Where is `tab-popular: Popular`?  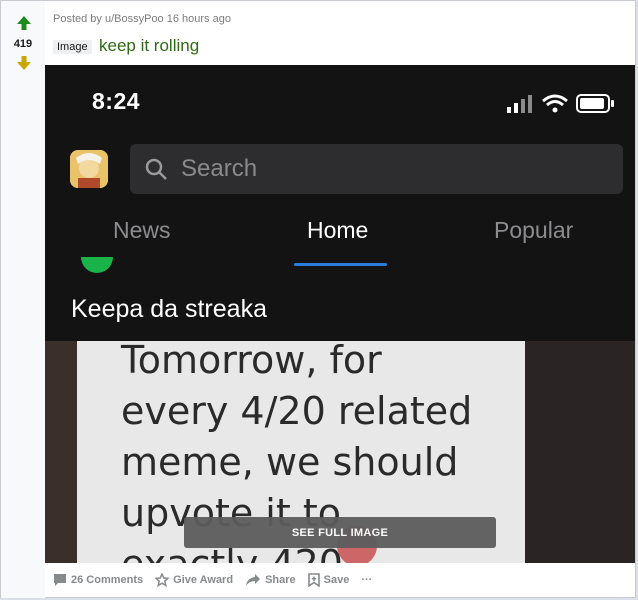
tab-popular: Popular is located at coordinates (534, 230).